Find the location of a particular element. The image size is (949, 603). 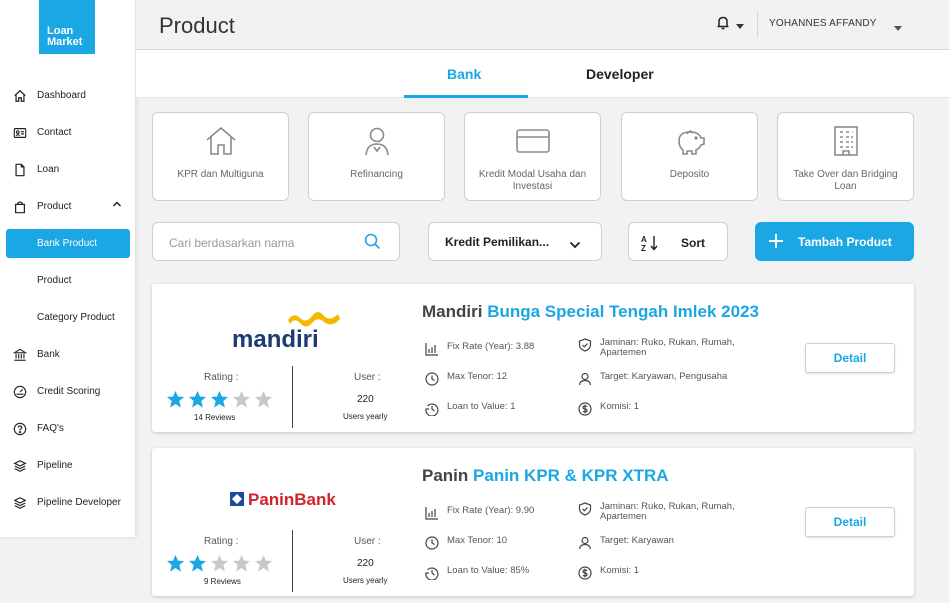

sidebar-item-bank: Bank is located at coordinates (68, 354).